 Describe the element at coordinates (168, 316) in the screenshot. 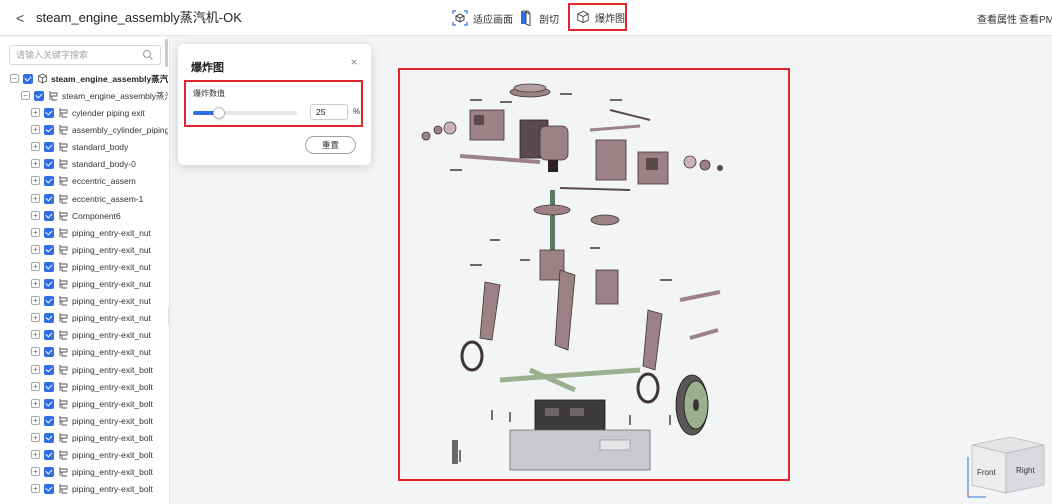

I see `panel-collapse-handle: ‹` at that location.